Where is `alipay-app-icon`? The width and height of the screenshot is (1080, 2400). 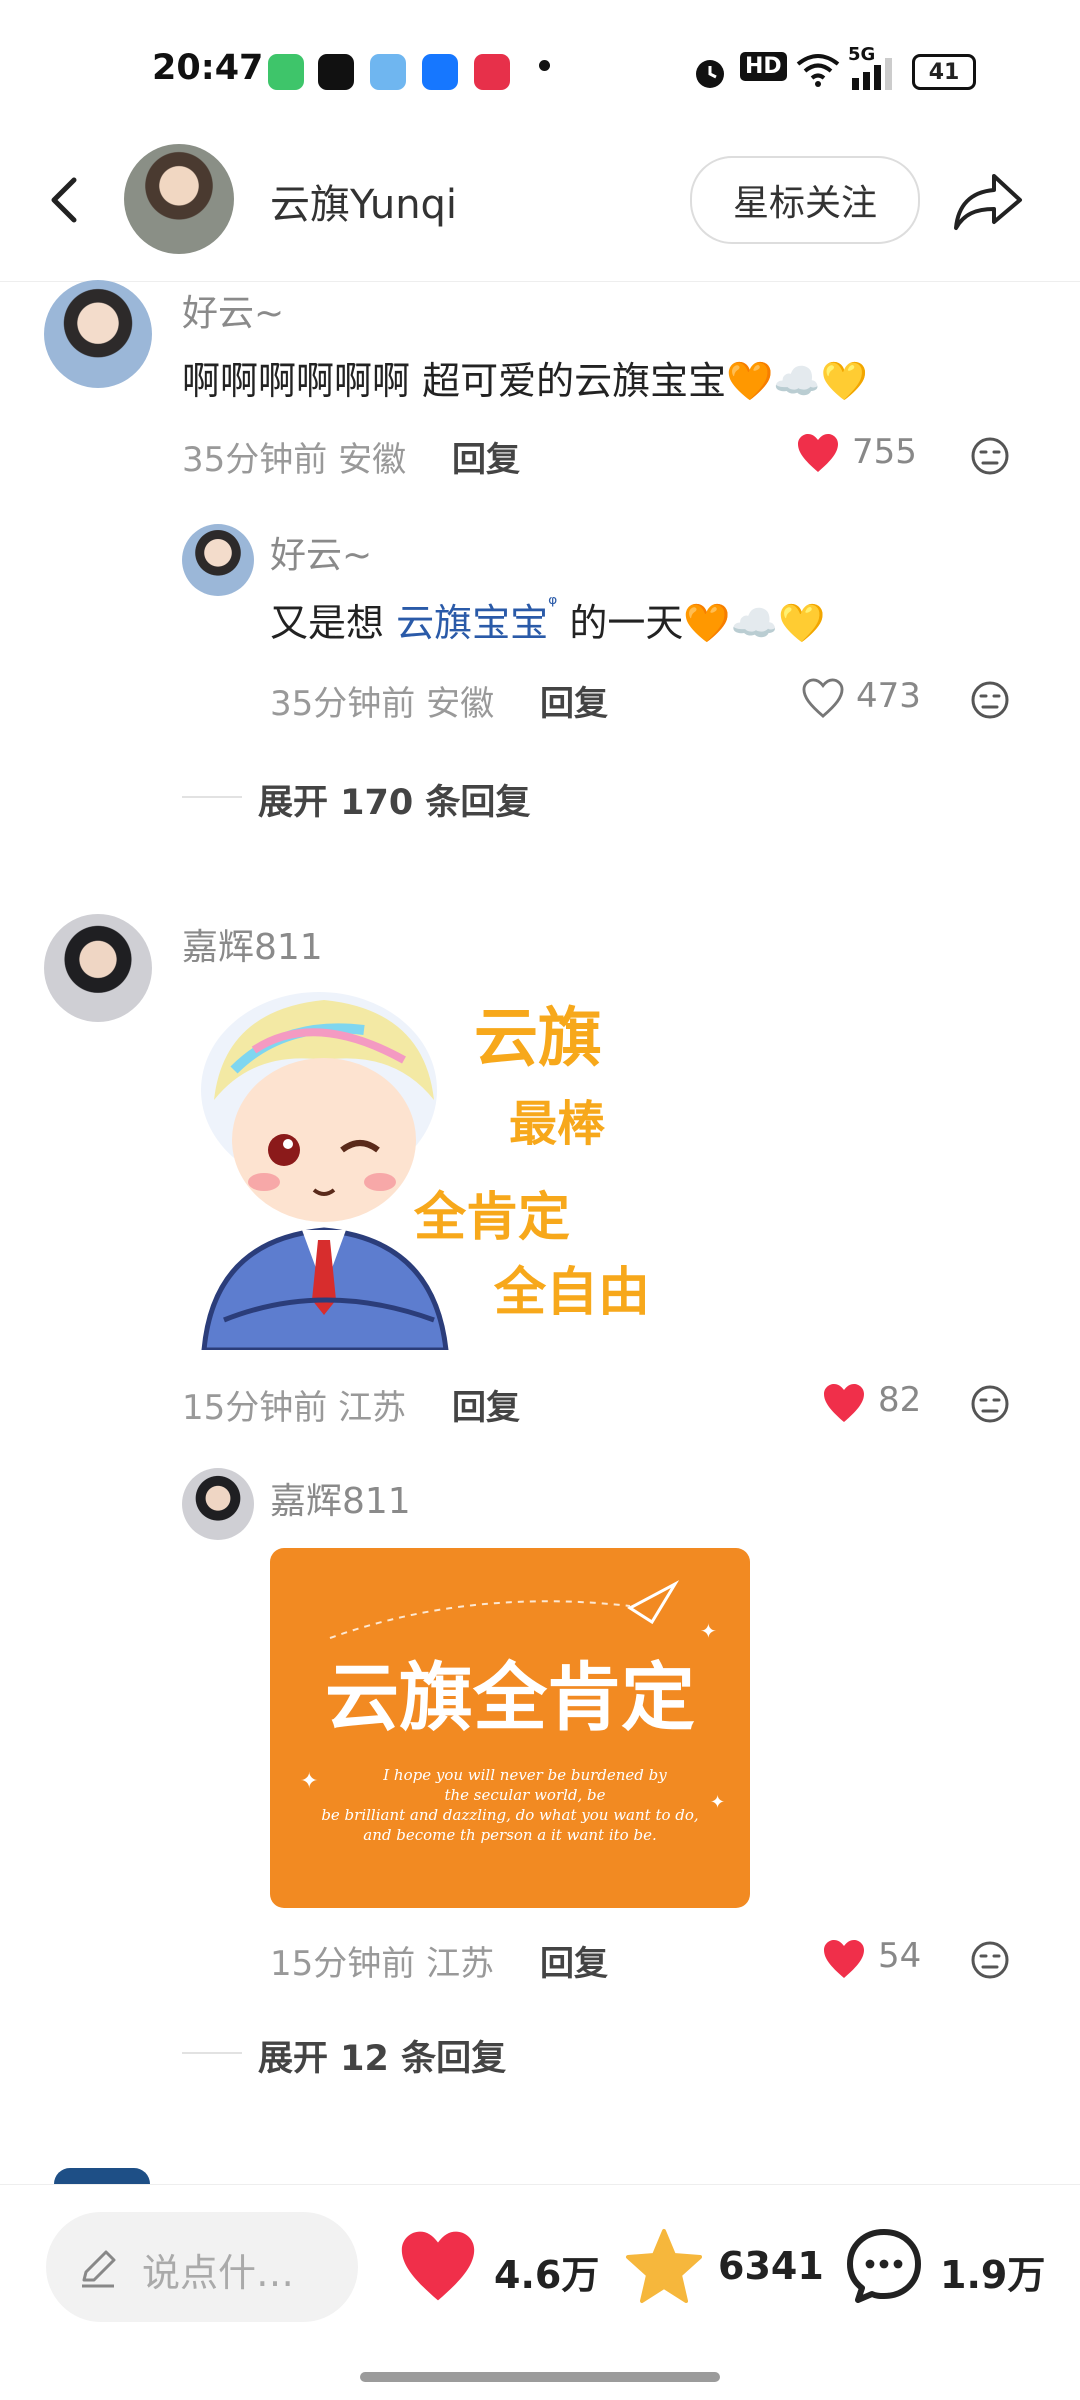 alipay-app-icon is located at coordinates (440, 72).